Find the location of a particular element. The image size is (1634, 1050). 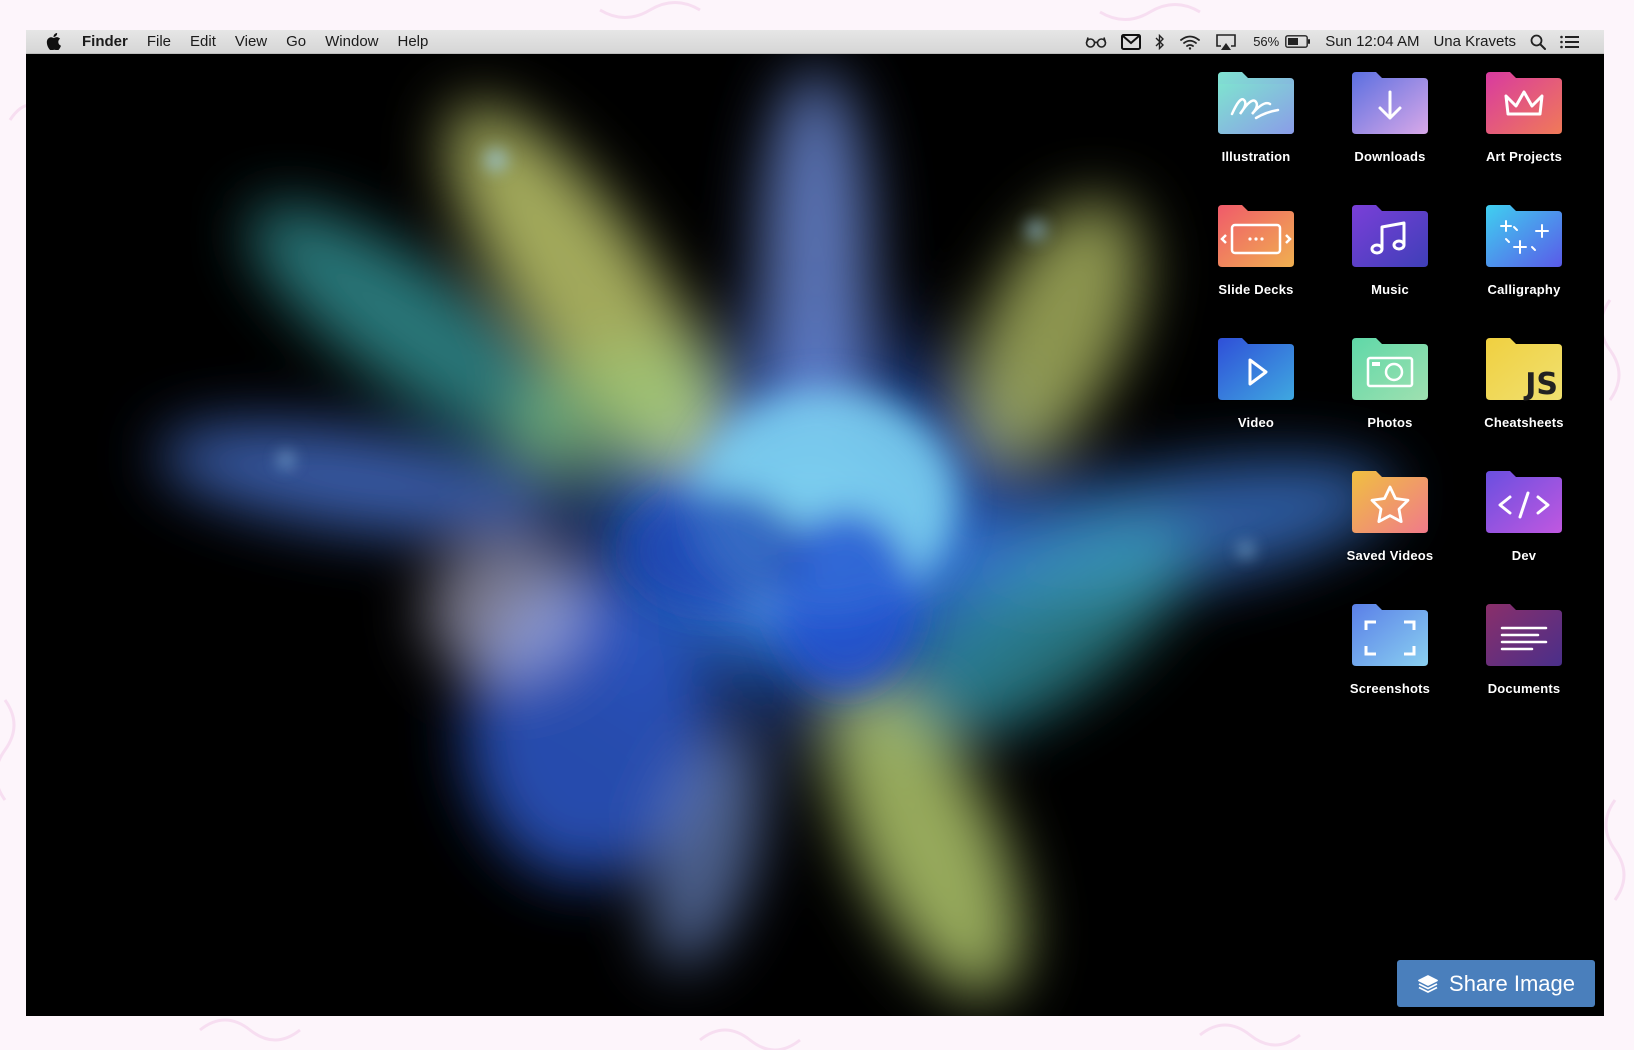

text-lines-icon is located at coordinates (1524, 635).